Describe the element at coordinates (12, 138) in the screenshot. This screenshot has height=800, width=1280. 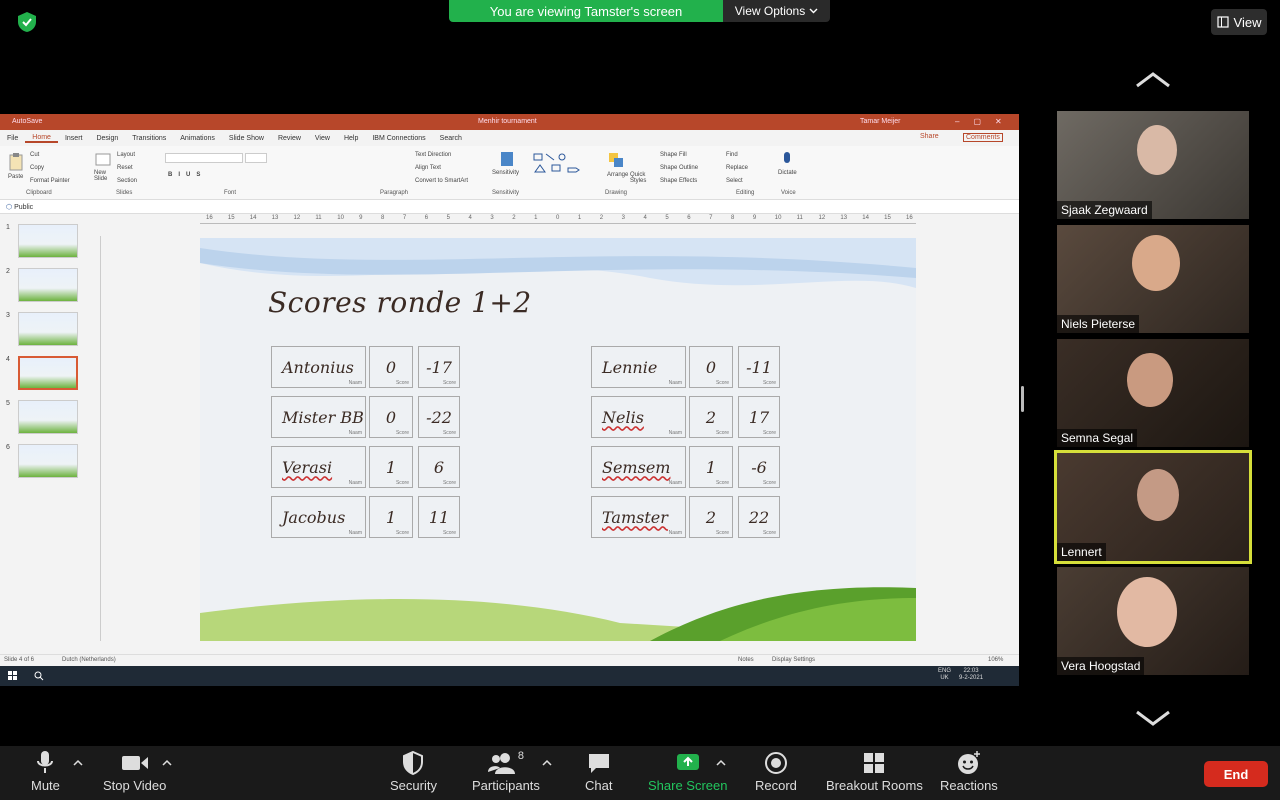
I see `ppt-tab-file: File` at that location.